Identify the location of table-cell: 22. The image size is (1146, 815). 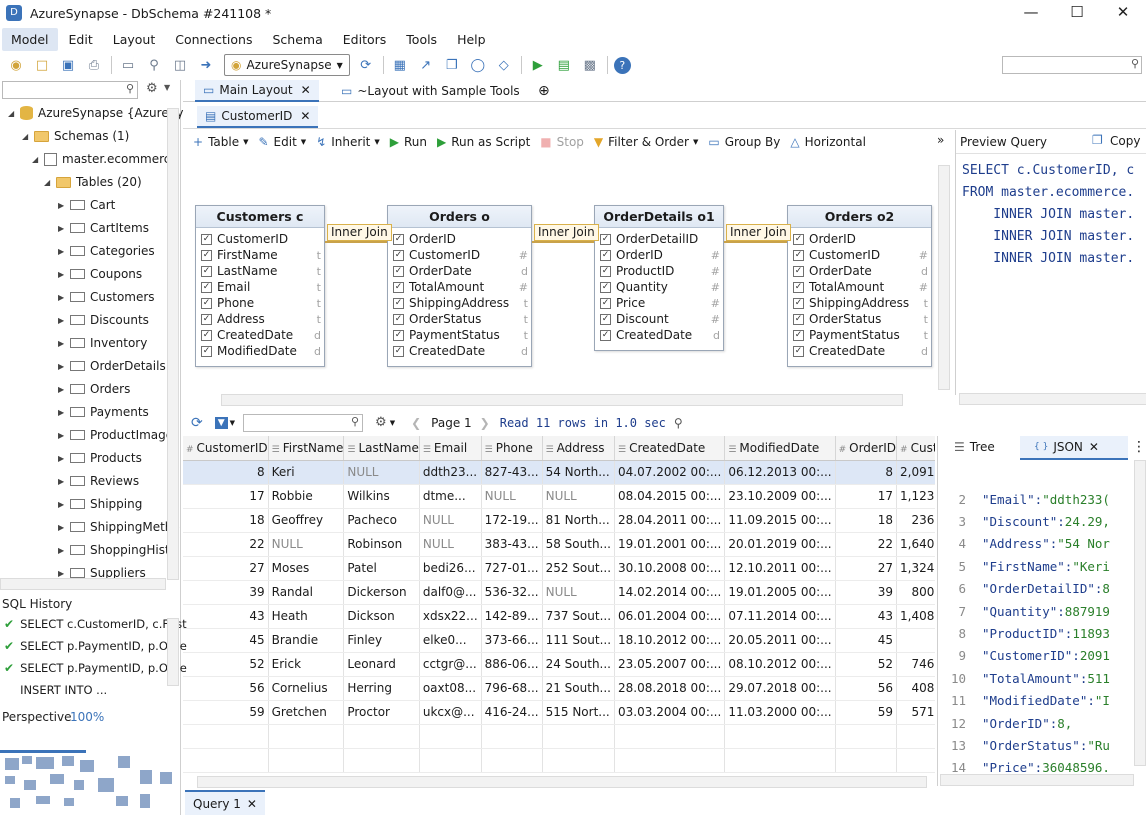
(866, 544).